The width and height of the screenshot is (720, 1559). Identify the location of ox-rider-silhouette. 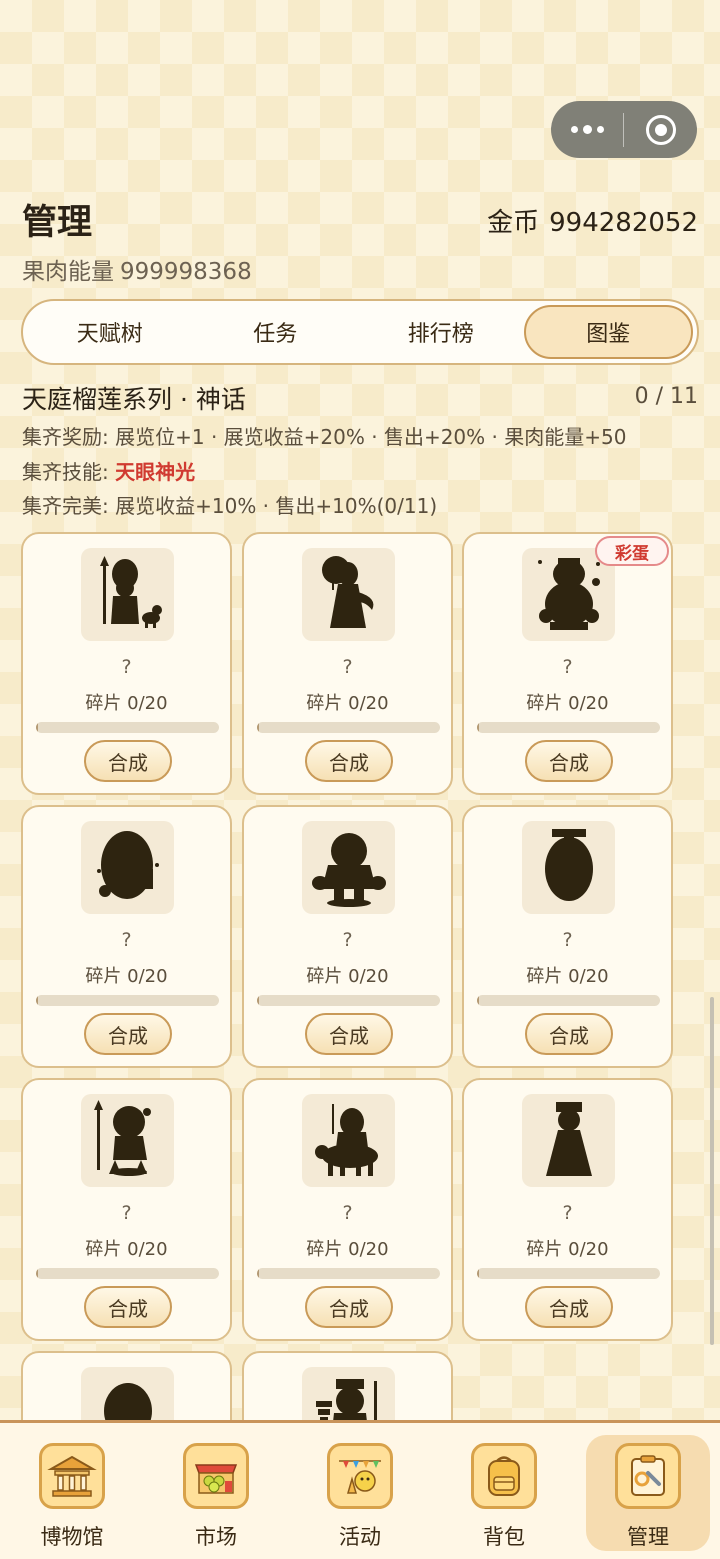
(346, 1139).